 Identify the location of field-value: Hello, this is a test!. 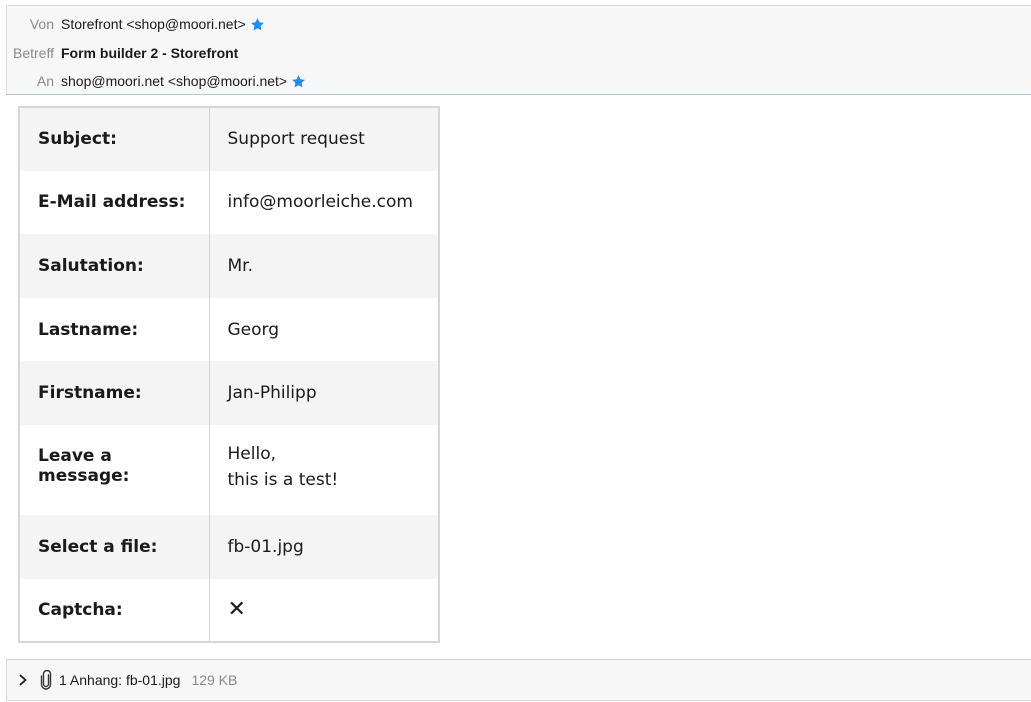
(324, 470).